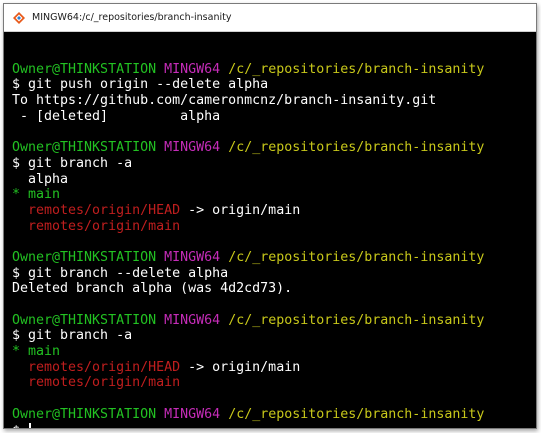 The image size is (541, 433). What do you see at coordinates (116, 116) in the screenshot?
I see `output-line: - [deleted] alpha` at bounding box center [116, 116].